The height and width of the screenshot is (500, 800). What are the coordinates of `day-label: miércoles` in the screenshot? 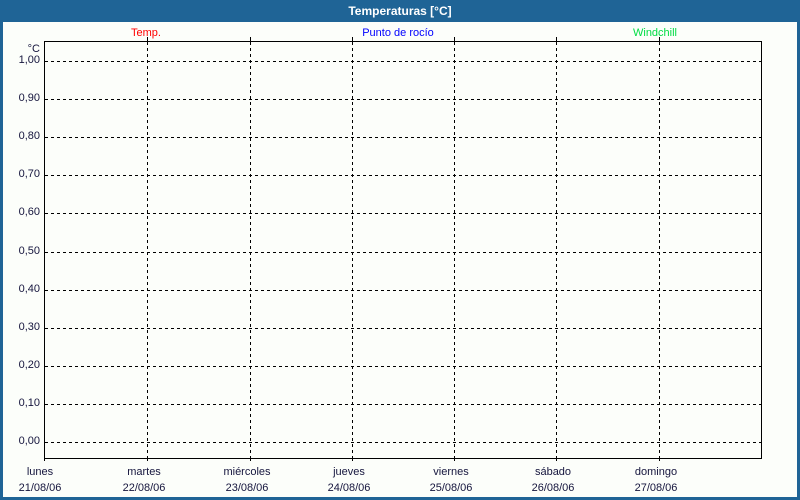 It's located at (247, 472).